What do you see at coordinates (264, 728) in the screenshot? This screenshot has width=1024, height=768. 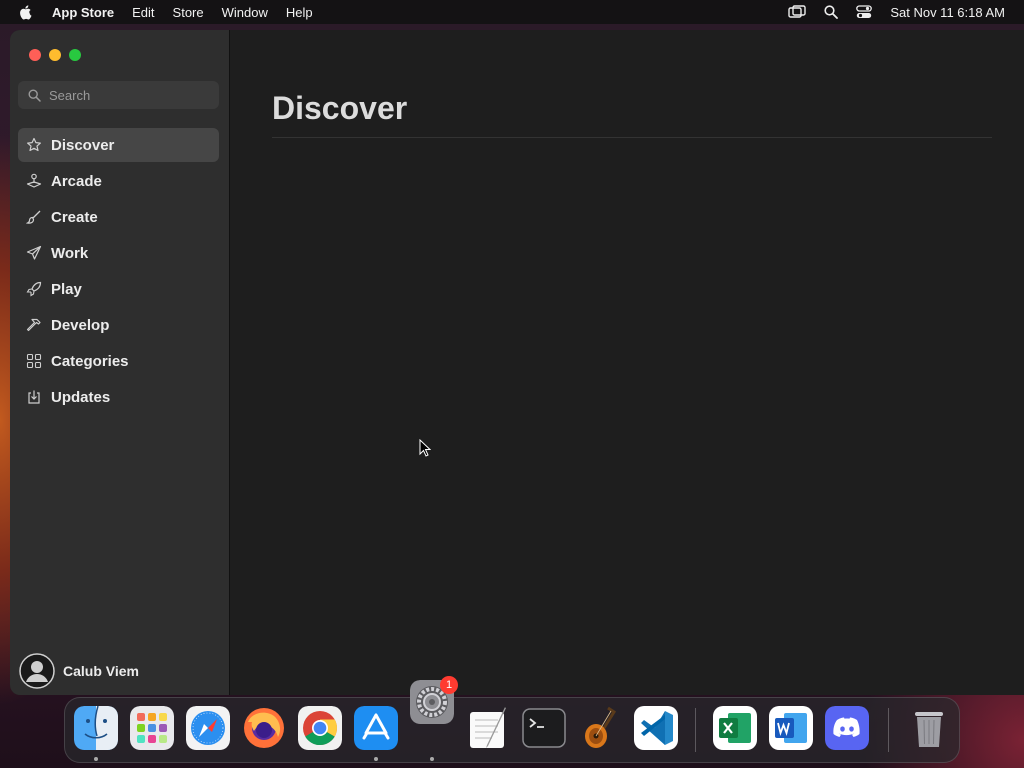 I see `firefox-icon` at bounding box center [264, 728].